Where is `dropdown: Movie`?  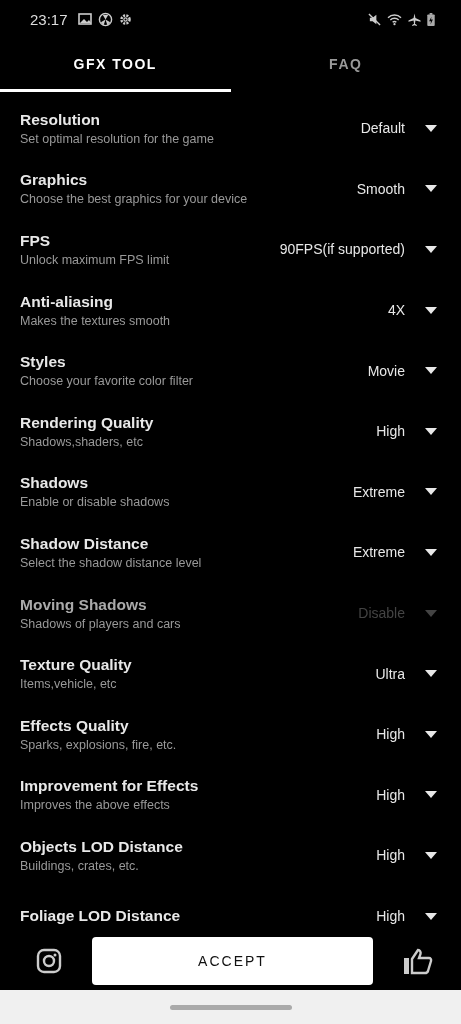 dropdown: Movie is located at coordinates (402, 370).